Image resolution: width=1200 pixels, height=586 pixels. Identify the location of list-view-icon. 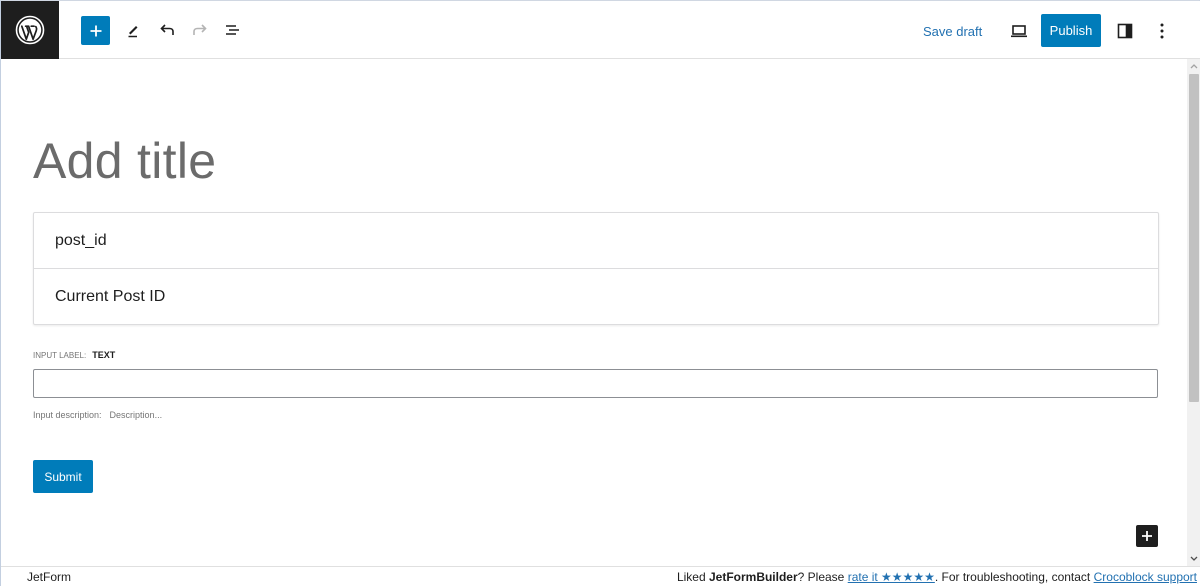
(232, 30).